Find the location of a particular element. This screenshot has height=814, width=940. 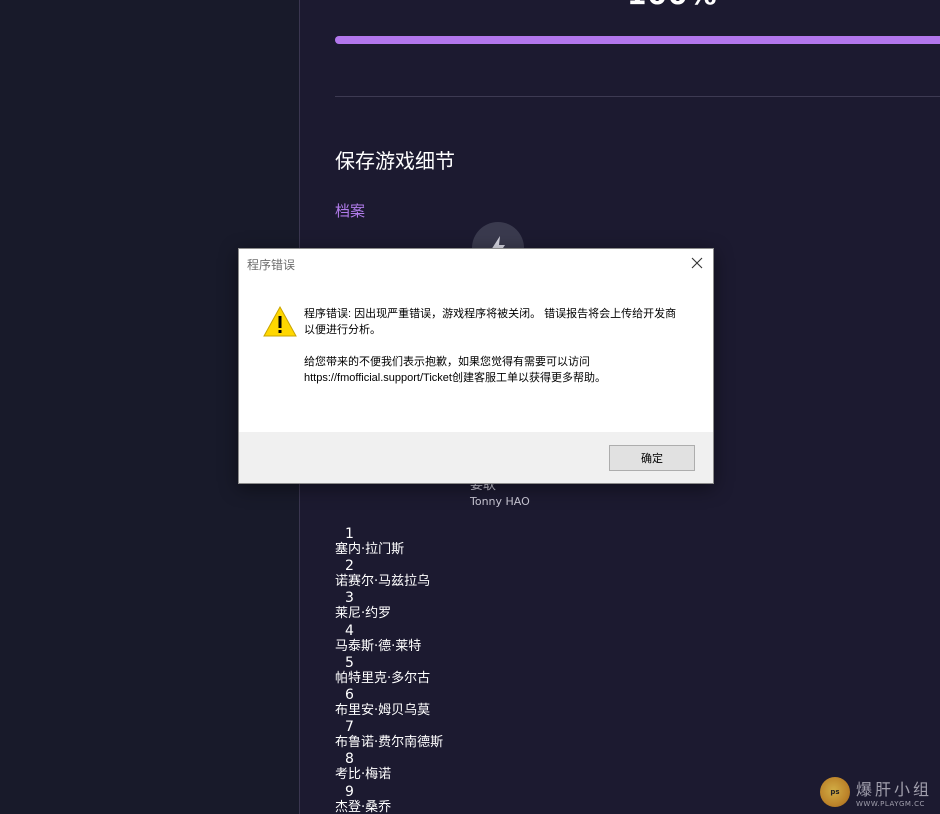

list-item-name: 布里安·姆贝乌莫 is located at coordinates (383, 710).